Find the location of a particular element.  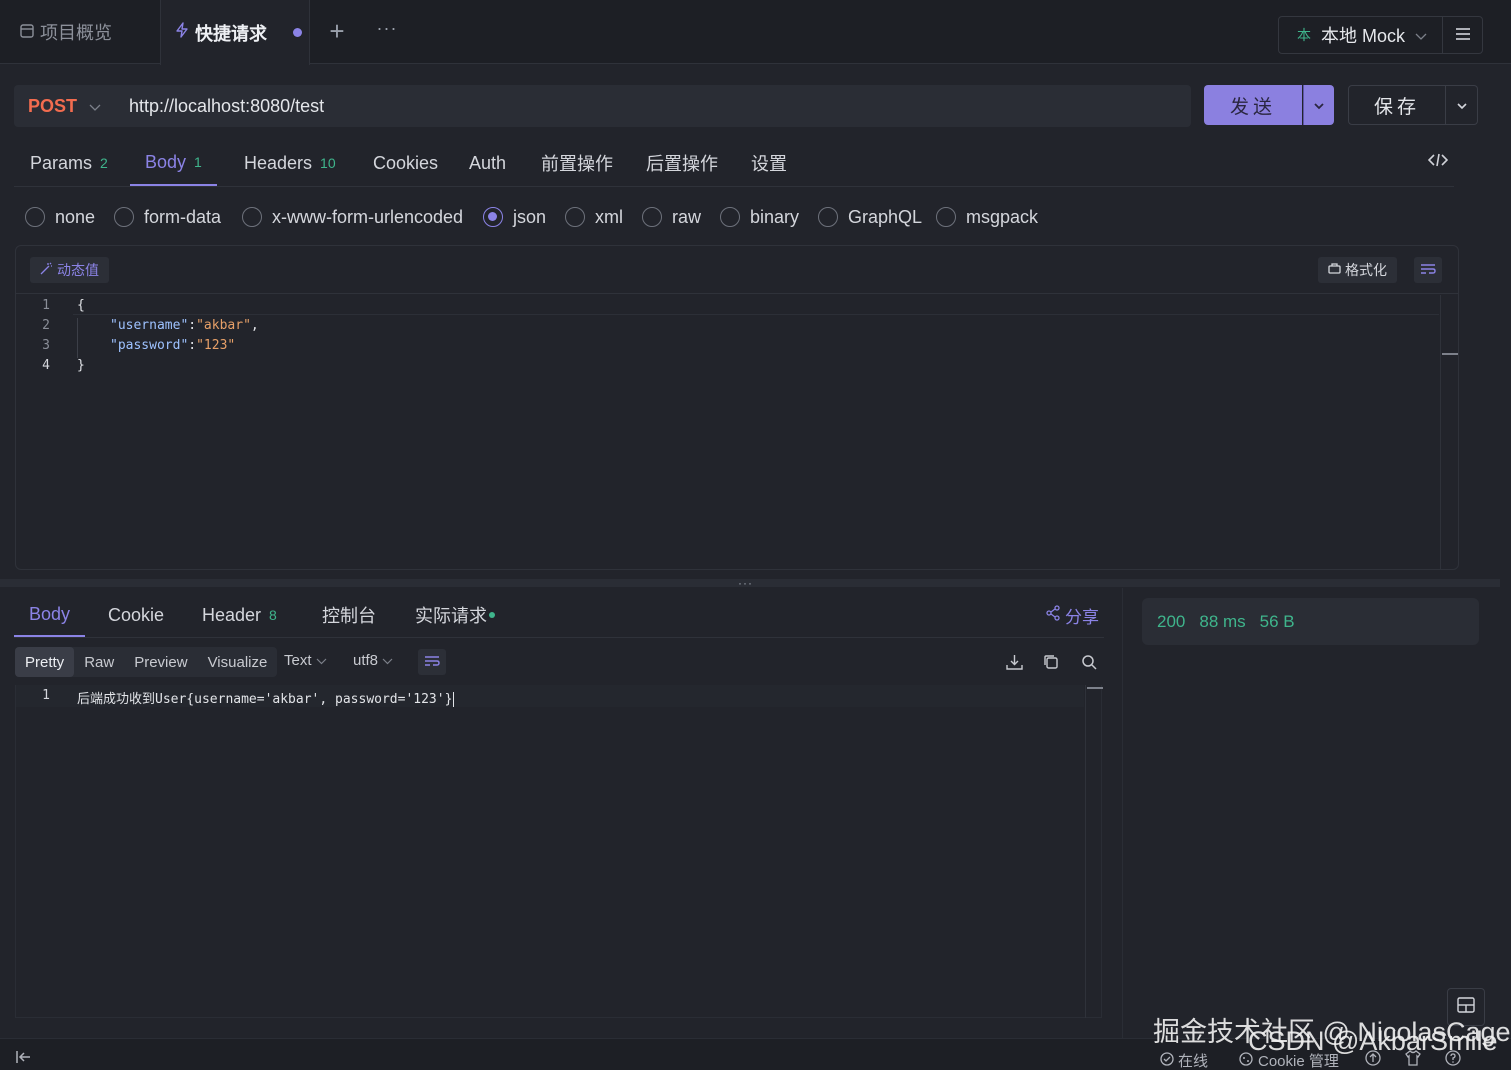

indent-guide is located at coordinates (77, 338).